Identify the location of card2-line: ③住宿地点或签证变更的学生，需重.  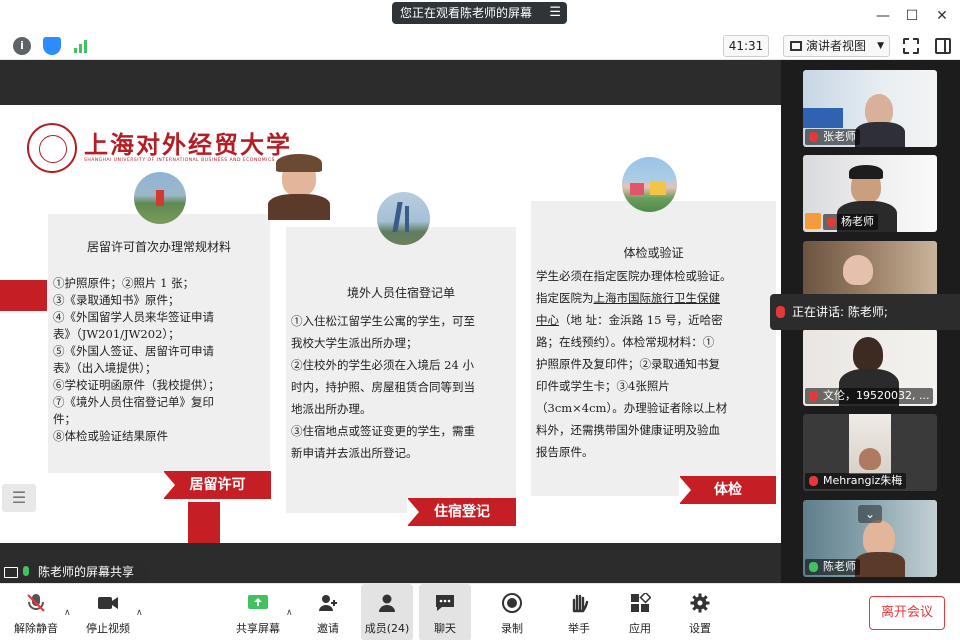
(383, 431).